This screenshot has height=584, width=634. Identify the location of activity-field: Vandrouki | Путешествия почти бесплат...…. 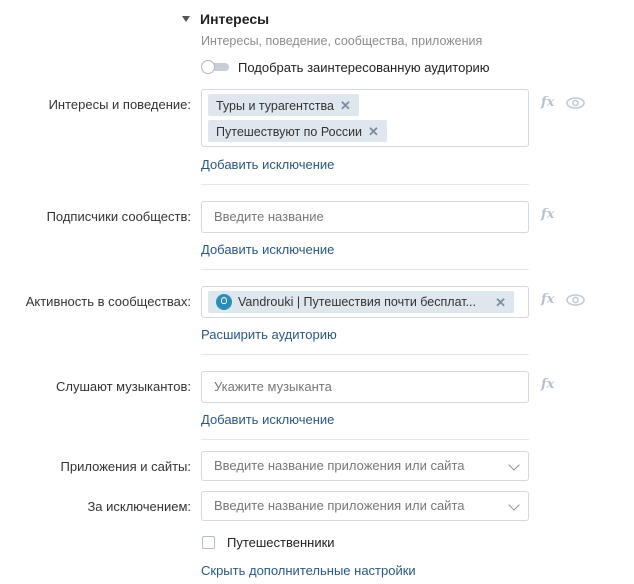
(365, 302).